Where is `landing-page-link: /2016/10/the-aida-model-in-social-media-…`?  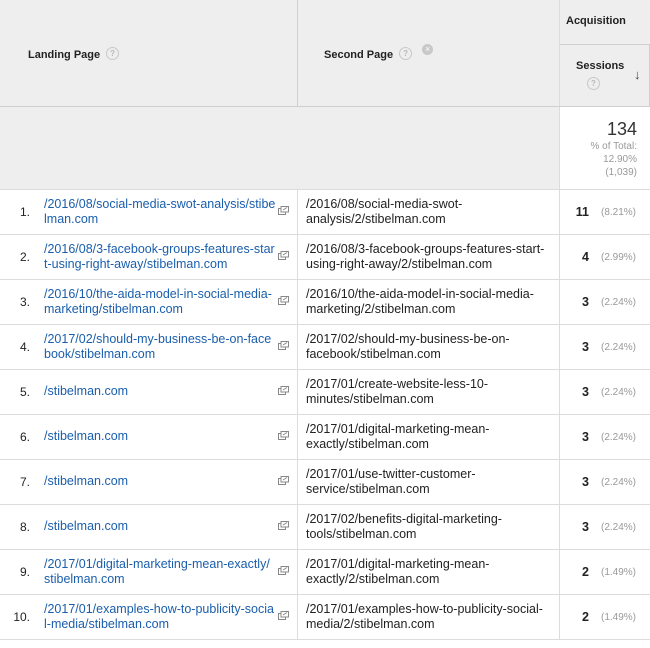
landing-page-link: /2016/10/the-aida-model-in-social-media-… is located at coordinates (160, 302).